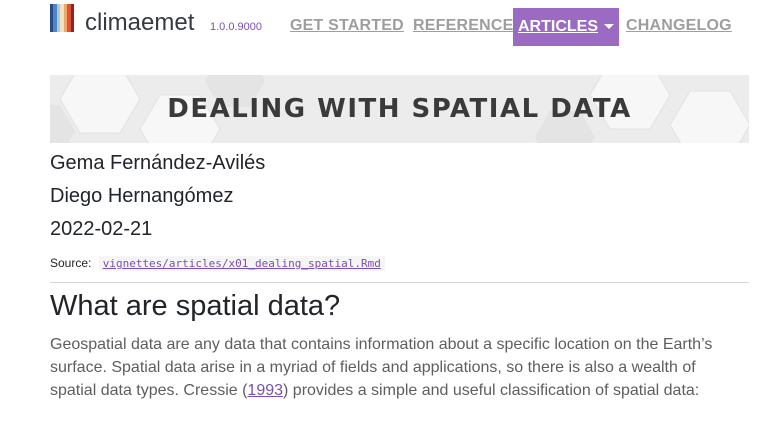 Image resolution: width=773 pixels, height=424 pixels. I want to click on page-title: DEALING WITH SPATIAL DATA, so click(399, 109).